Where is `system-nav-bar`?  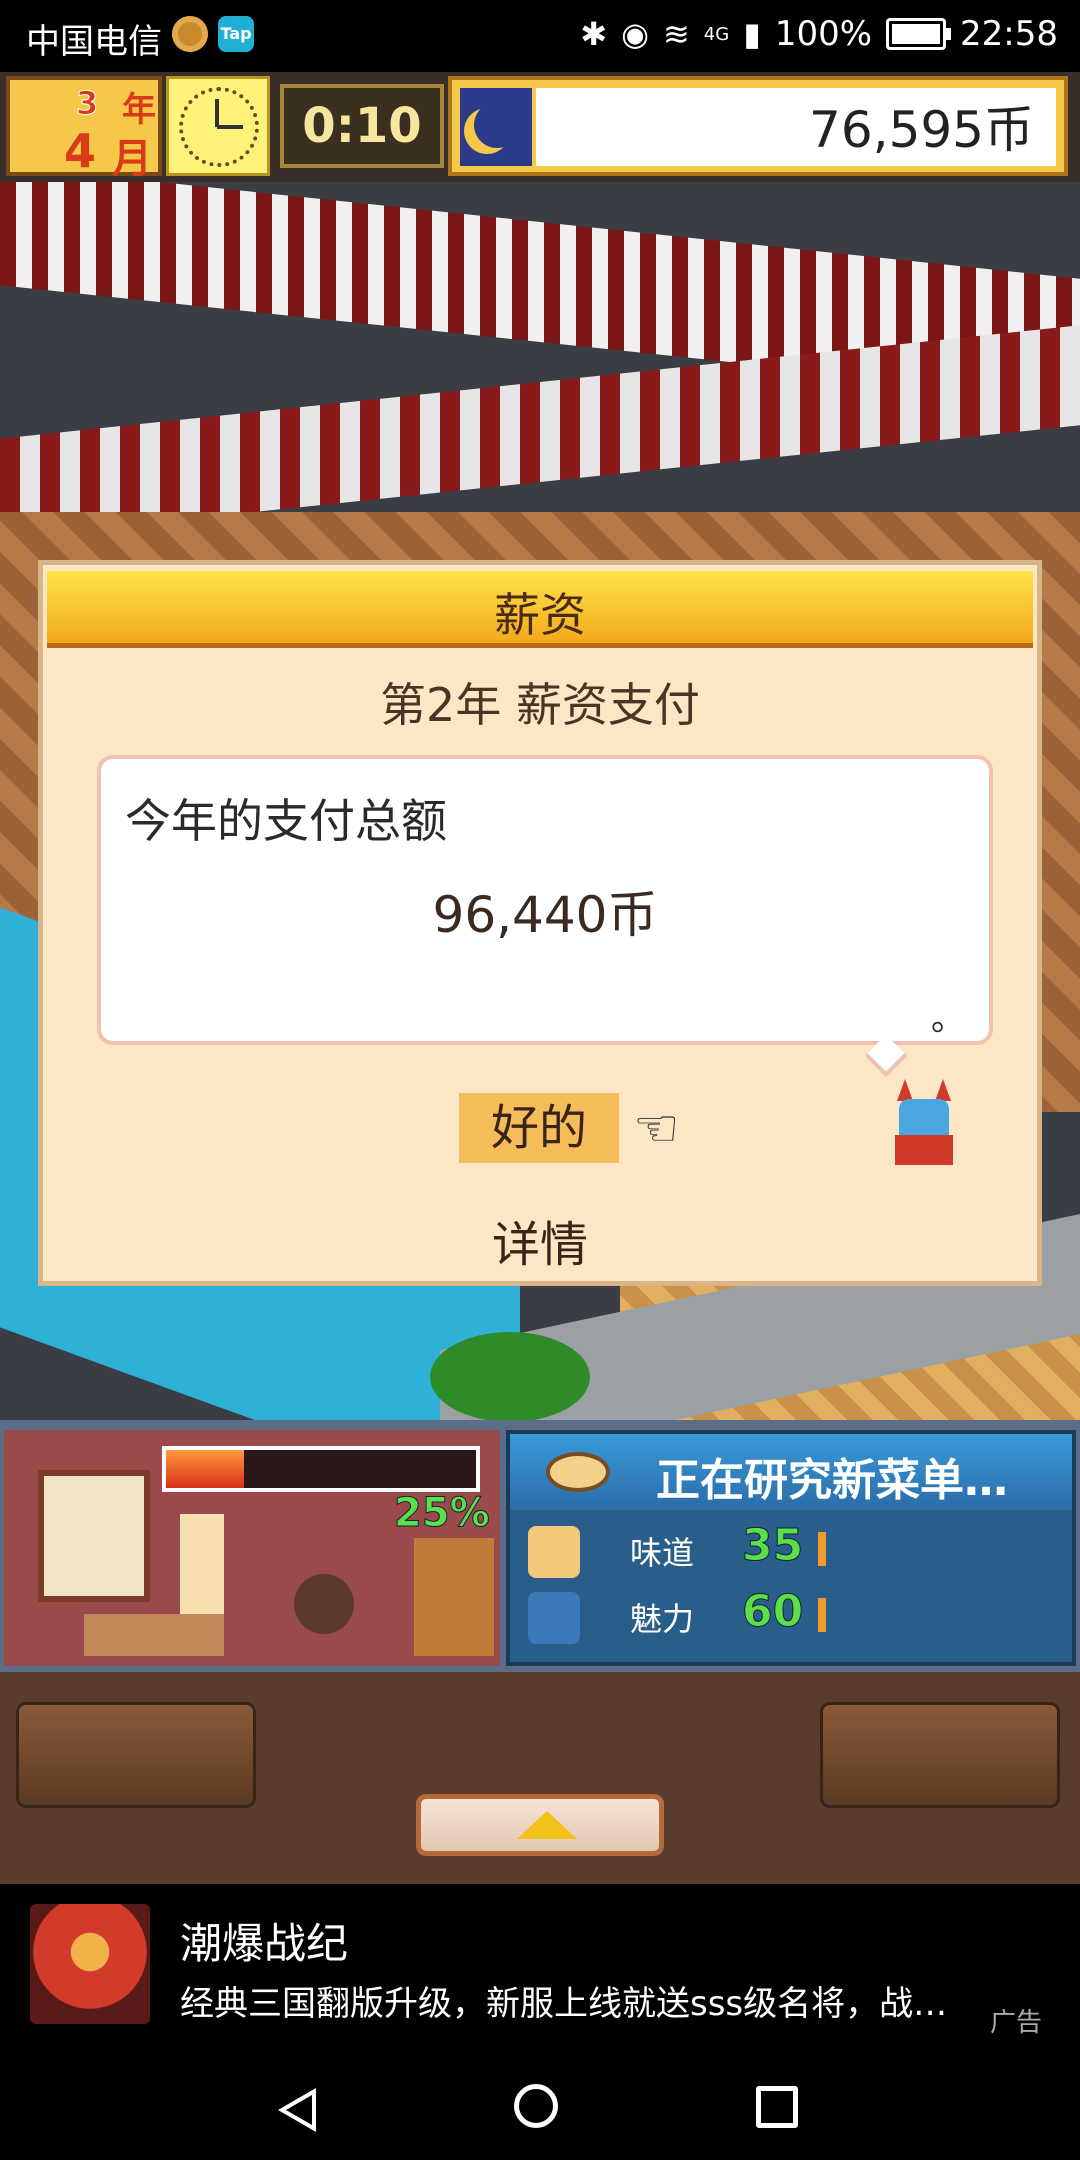 system-nav-bar is located at coordinates (540, 2107).